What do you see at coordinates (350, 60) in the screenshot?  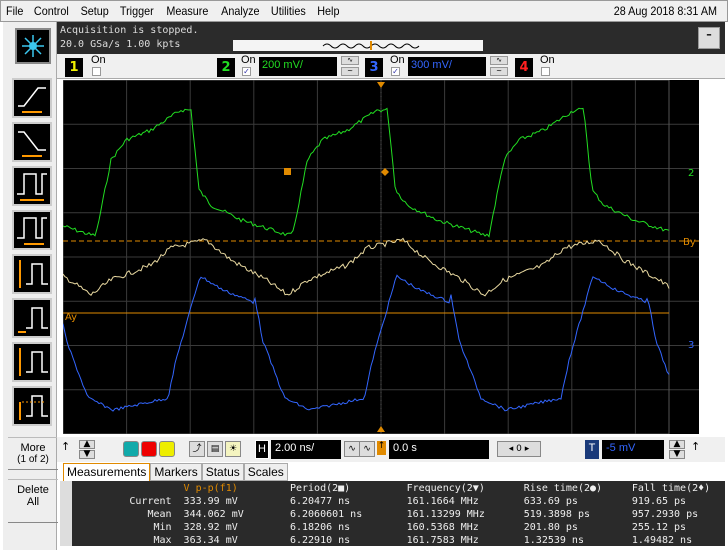 I see `channel-2-ac-icon: ∿` at bounding box center [350, 60].